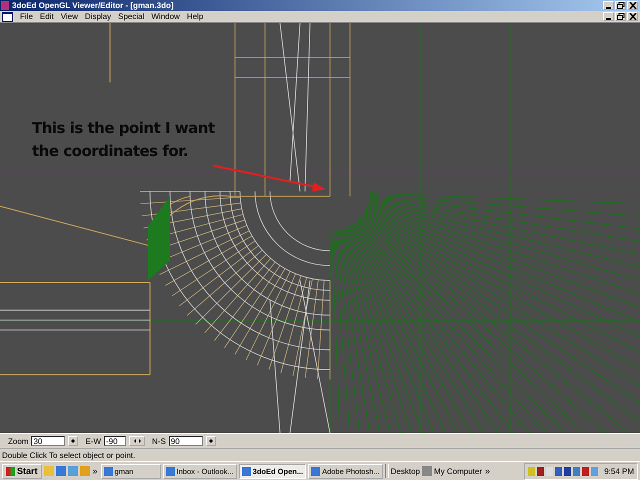 The height and width of the screenshot is (480, 640). What do you see at coordinates (47, 16) in the screenshot?
I see `menu-item: Edit` at bounding box center [47, 16].